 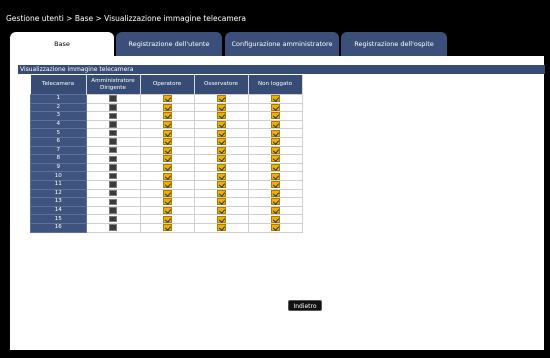 I want to click on table-row: 13, so click(x=166, y=202).